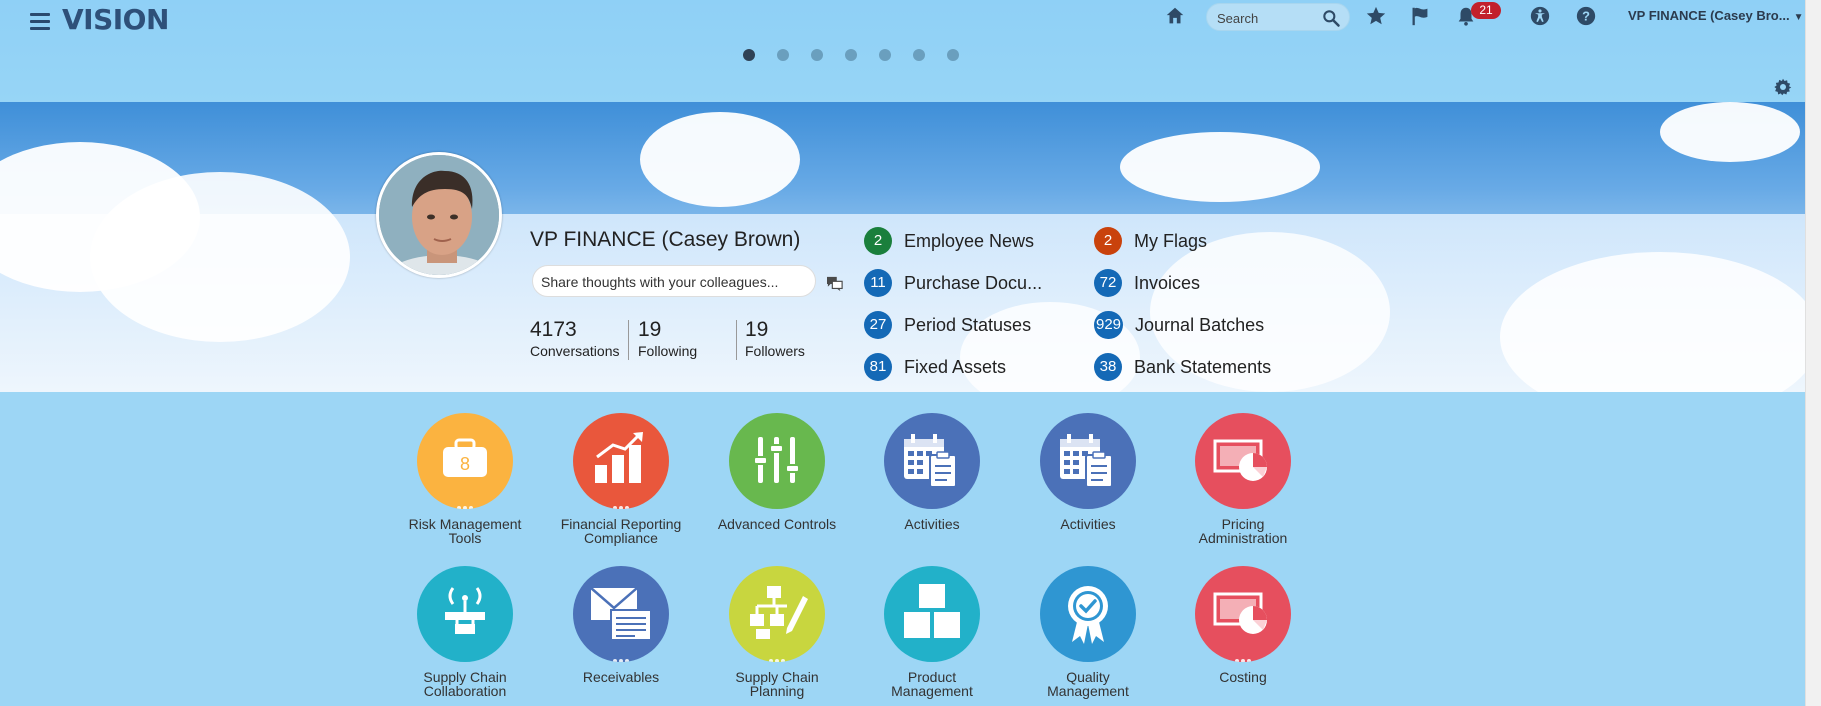 The height and width of the screenshot is (706, 1821). What do you see at coordinates (668, 351) in the screenshot?
I see `stat-label: Following` at bounding box center [668, 351].